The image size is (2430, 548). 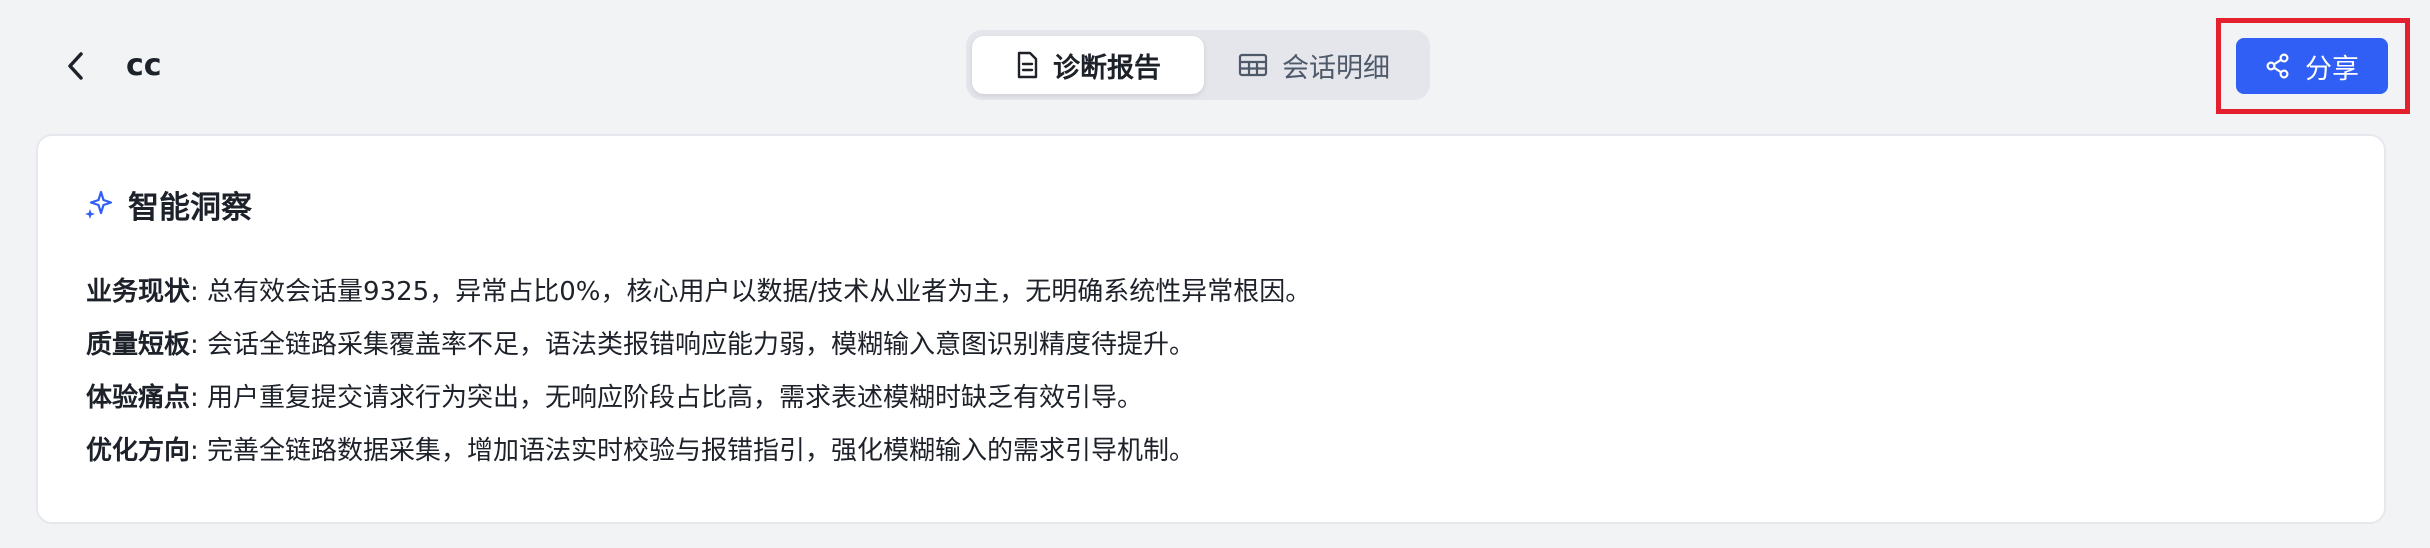 What do you see at coordinates (99, 204) in the screenshot?
I see `sparkle-icon` at bounding box center [99, 204].